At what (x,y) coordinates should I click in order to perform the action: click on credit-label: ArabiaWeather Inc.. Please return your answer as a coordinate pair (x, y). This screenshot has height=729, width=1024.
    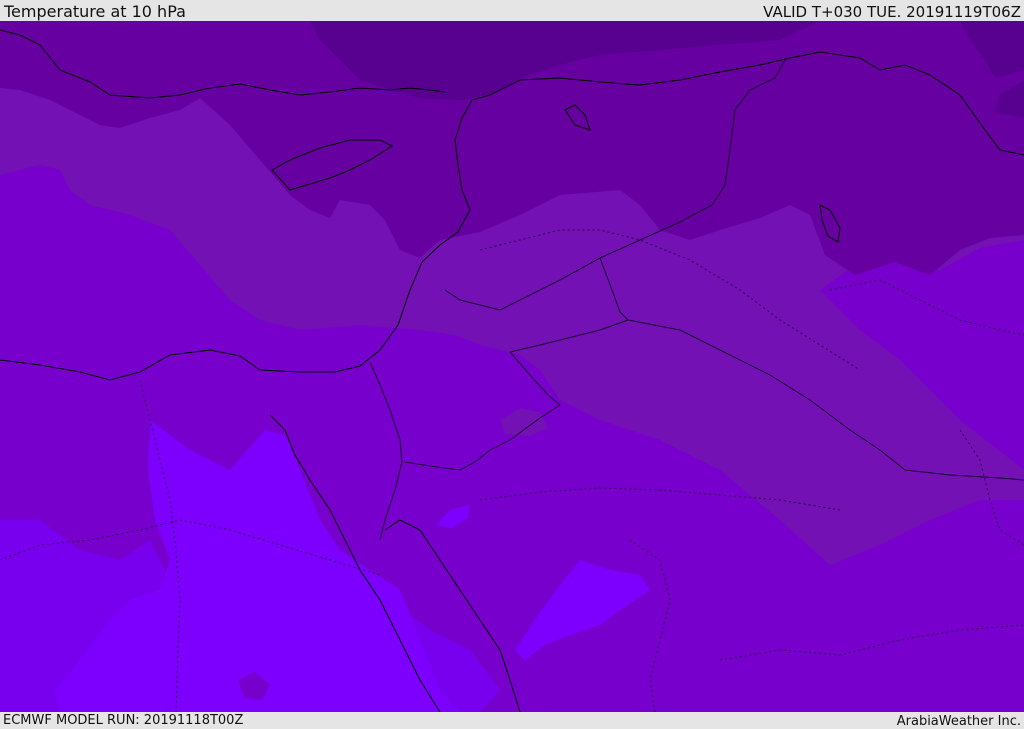
    Looking at the image, I should click on (958, 721).